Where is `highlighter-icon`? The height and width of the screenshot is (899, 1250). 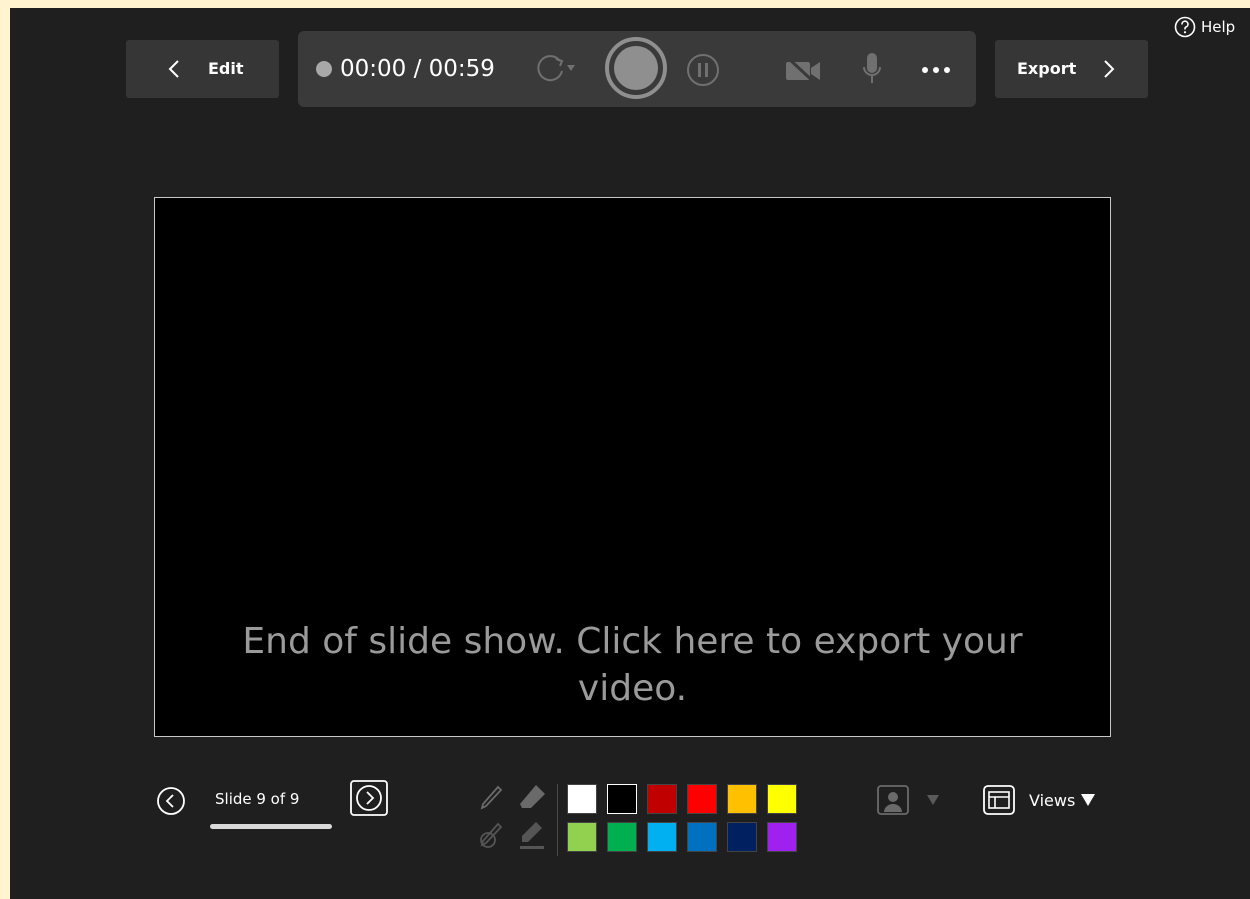
highlighter-icon is located at coordinates (532, 835).